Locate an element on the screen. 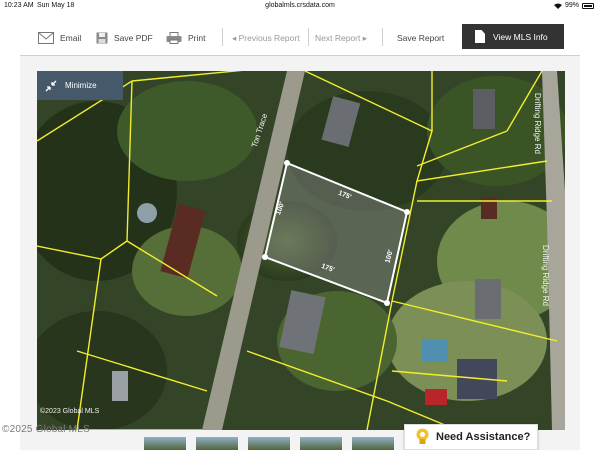 This screenshot has height=450, width=600. print-label: Print is located at coordinates (197, 38).